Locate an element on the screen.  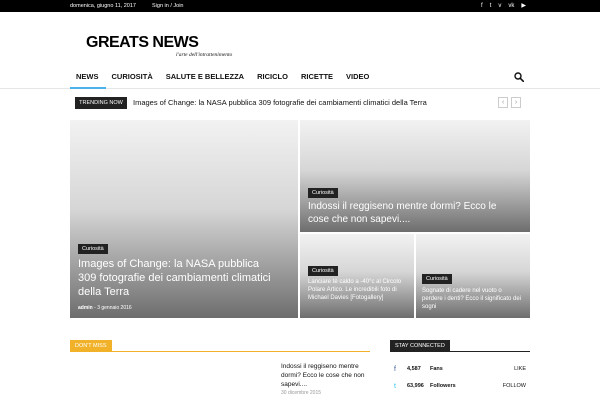
tile-meta: admin - 3 gennaio 2016 is located at coordinates (105, 308).